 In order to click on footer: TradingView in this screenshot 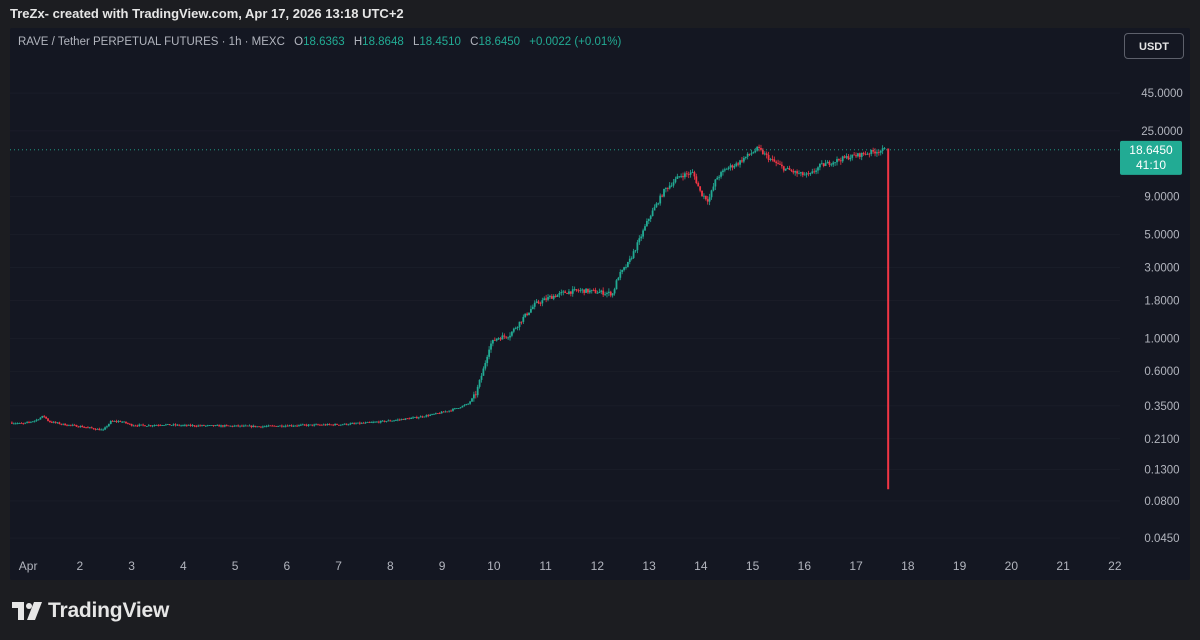, I will do `click(600, 610)`.